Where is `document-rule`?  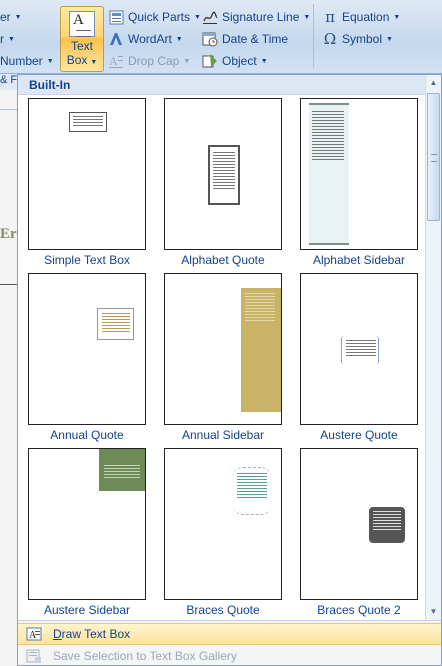 document-rule is located at coordinates (9, 284).